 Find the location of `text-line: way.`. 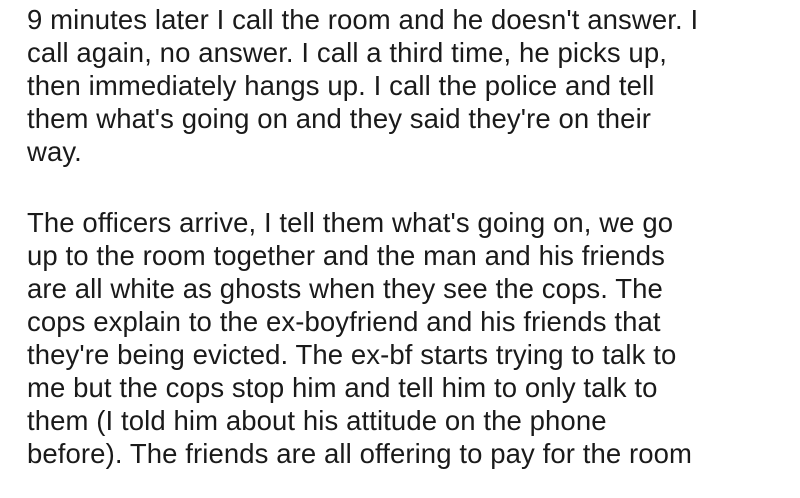

text-line: way. is located at coordinates (54, 151).